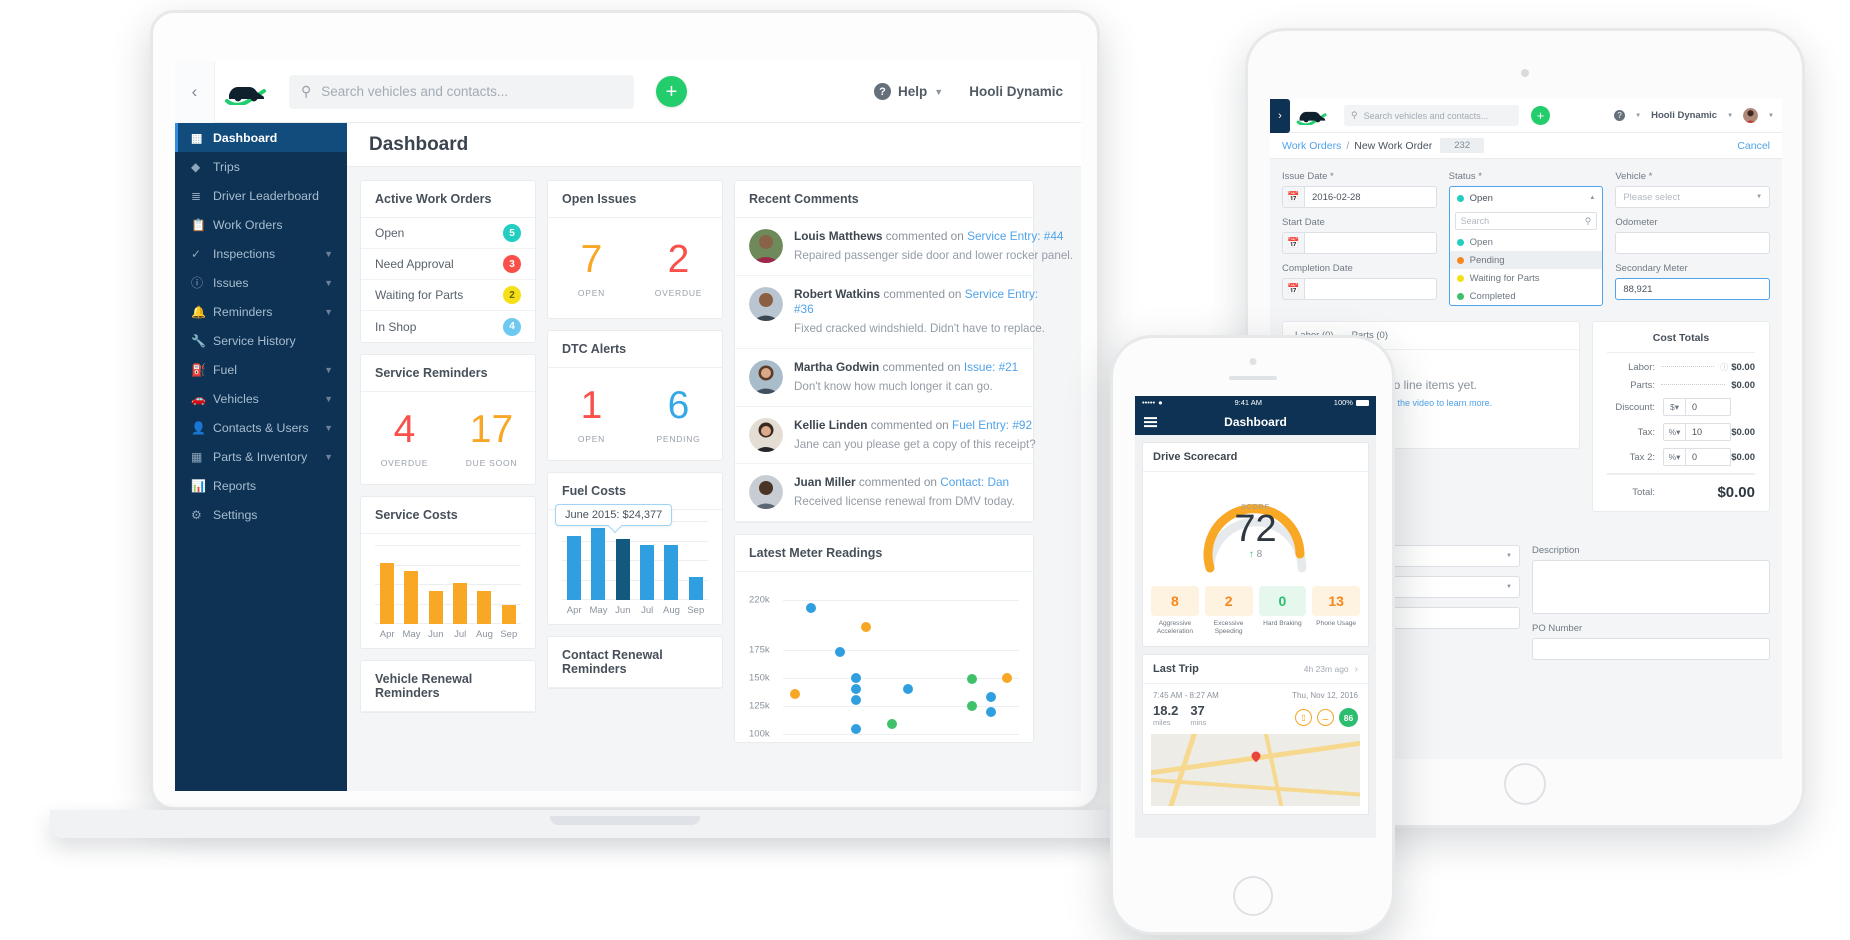 The height and width of the screenshot is (940, 1850). I want to click on description-textarea, so click(1651, 587).